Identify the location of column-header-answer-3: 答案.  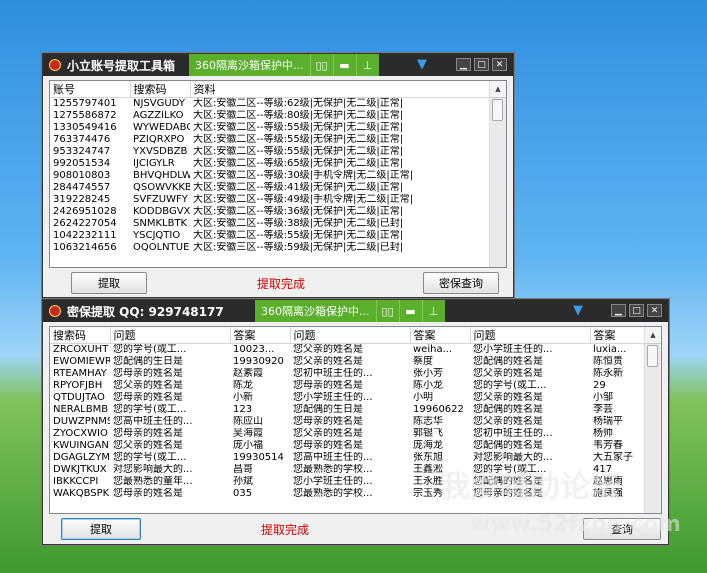
(618, 335).